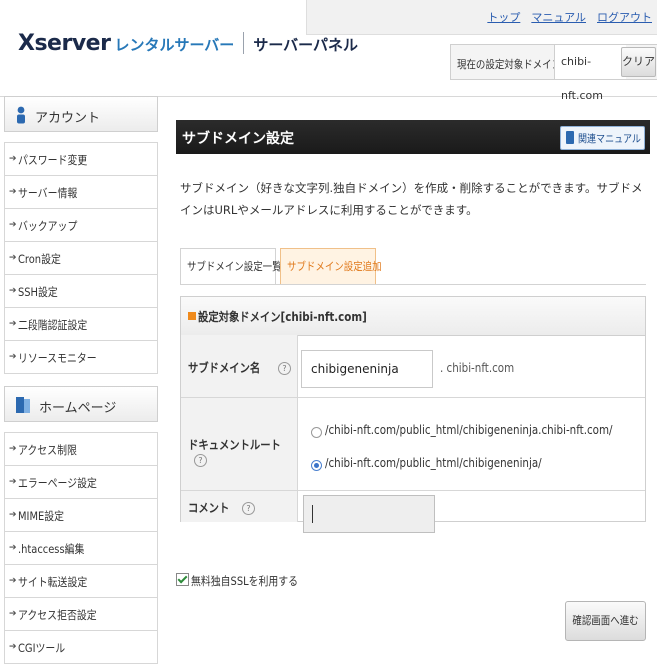  Describe the element at coordinates (238, 139) in the screenshot. I see `page-title: サブドメイン設定` at that location.